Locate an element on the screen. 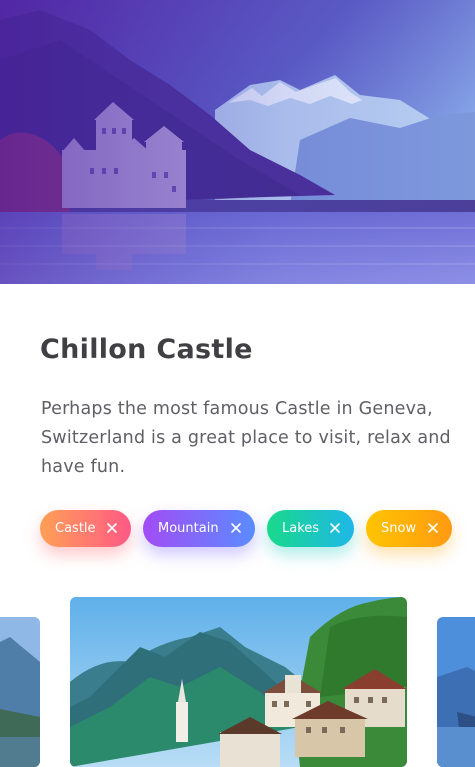 The height and width of the screenshot is (767, 475). tag-lakes: Lakes is located at coordinates (310, 528).